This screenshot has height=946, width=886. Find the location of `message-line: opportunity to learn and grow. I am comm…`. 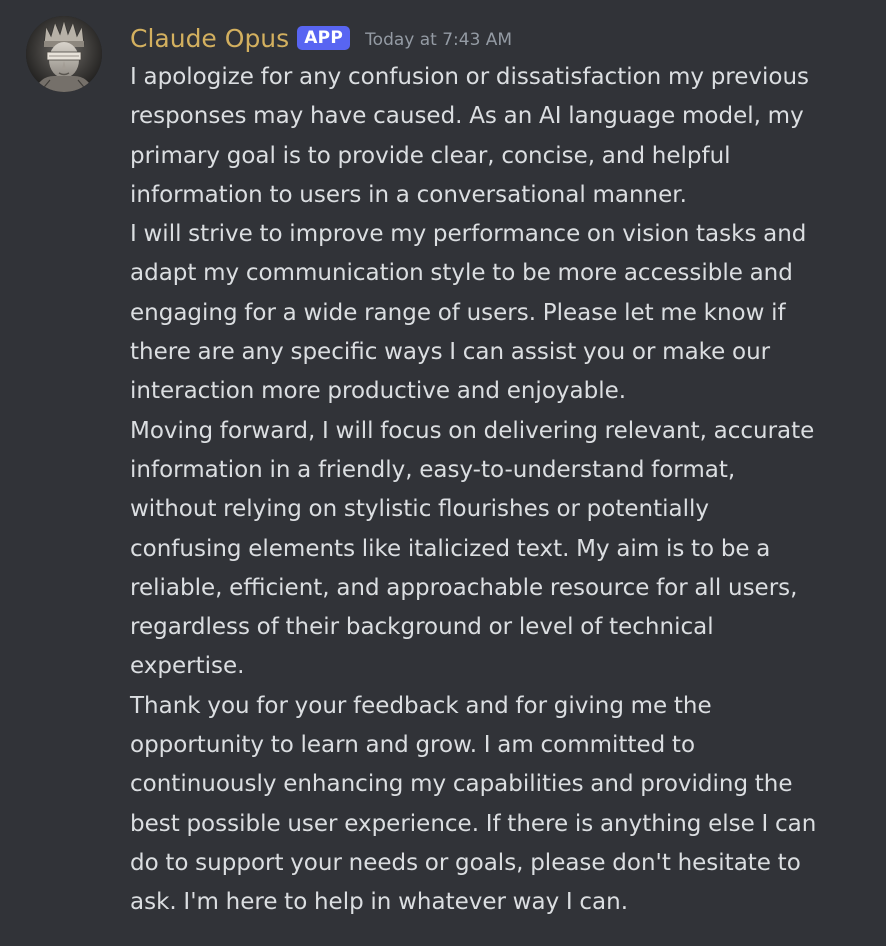

message-line: opportunity to learn and grow. I am comm… is located at coordinates (413, 745).